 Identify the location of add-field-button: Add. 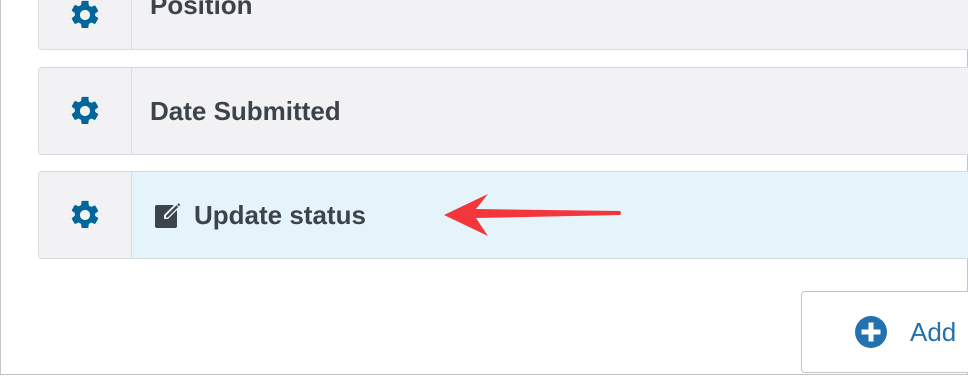
(884, 332).